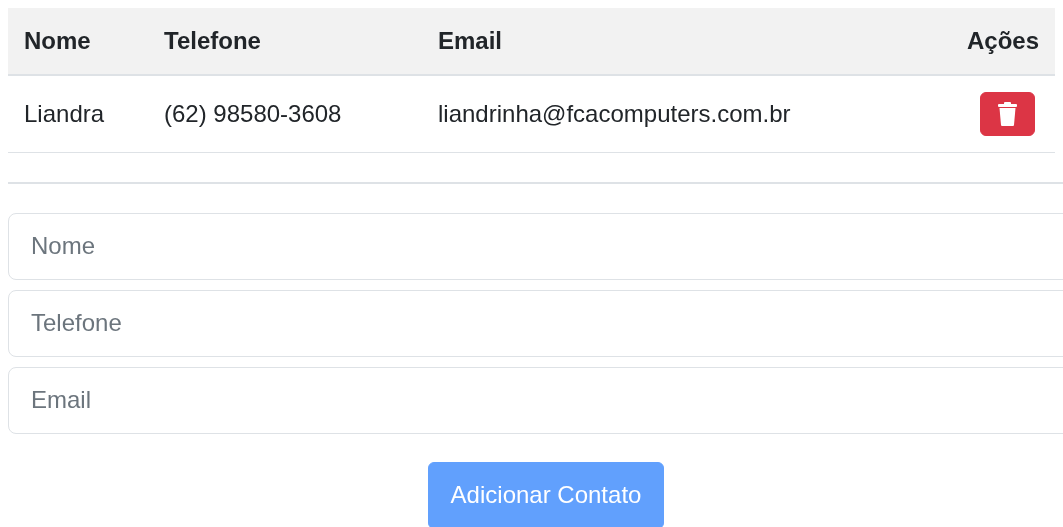 This screenshot has height=527, width=1063. I want to click on input-field: Nome, so click(535, 246).